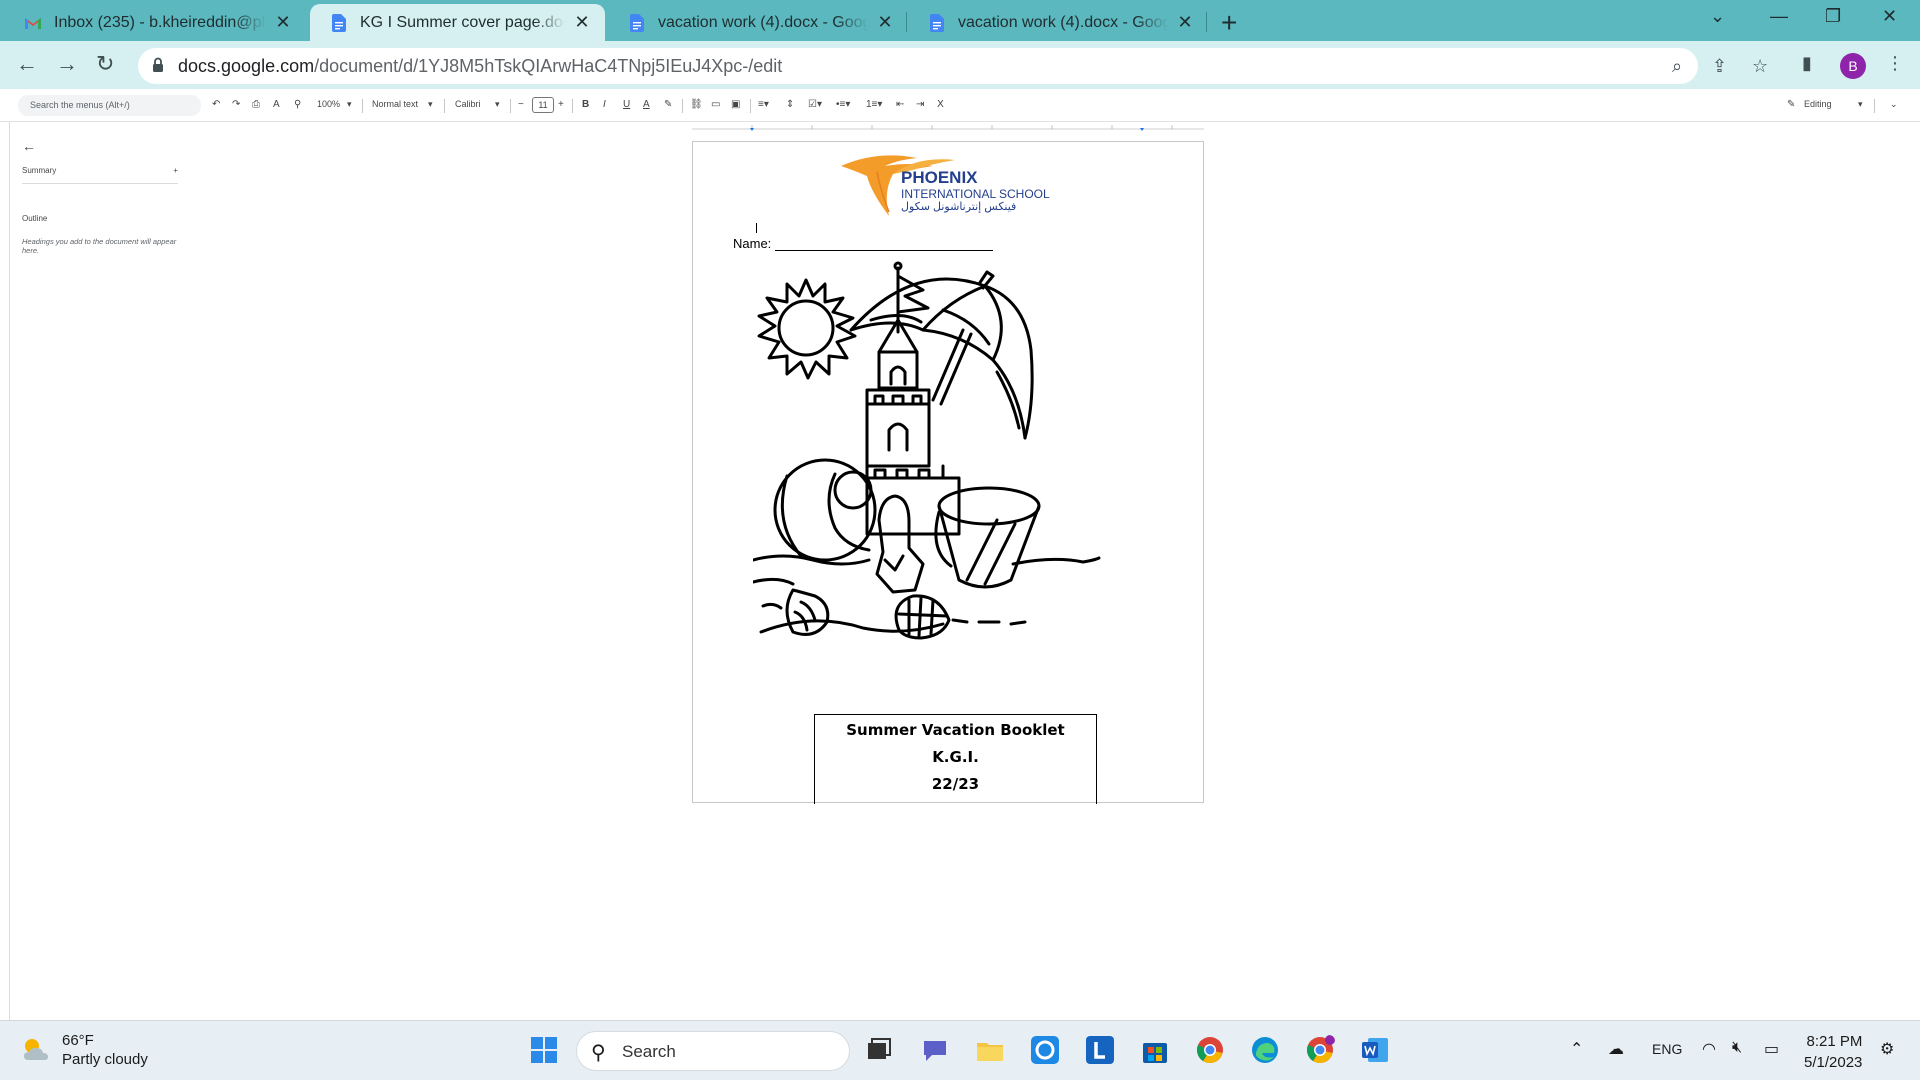 This screenshot has height=1080, width=1920. What do you see at coordinates (105, 64) in the screenshot?
I see `reload-button: ↻` at bounding box center [105, 64].